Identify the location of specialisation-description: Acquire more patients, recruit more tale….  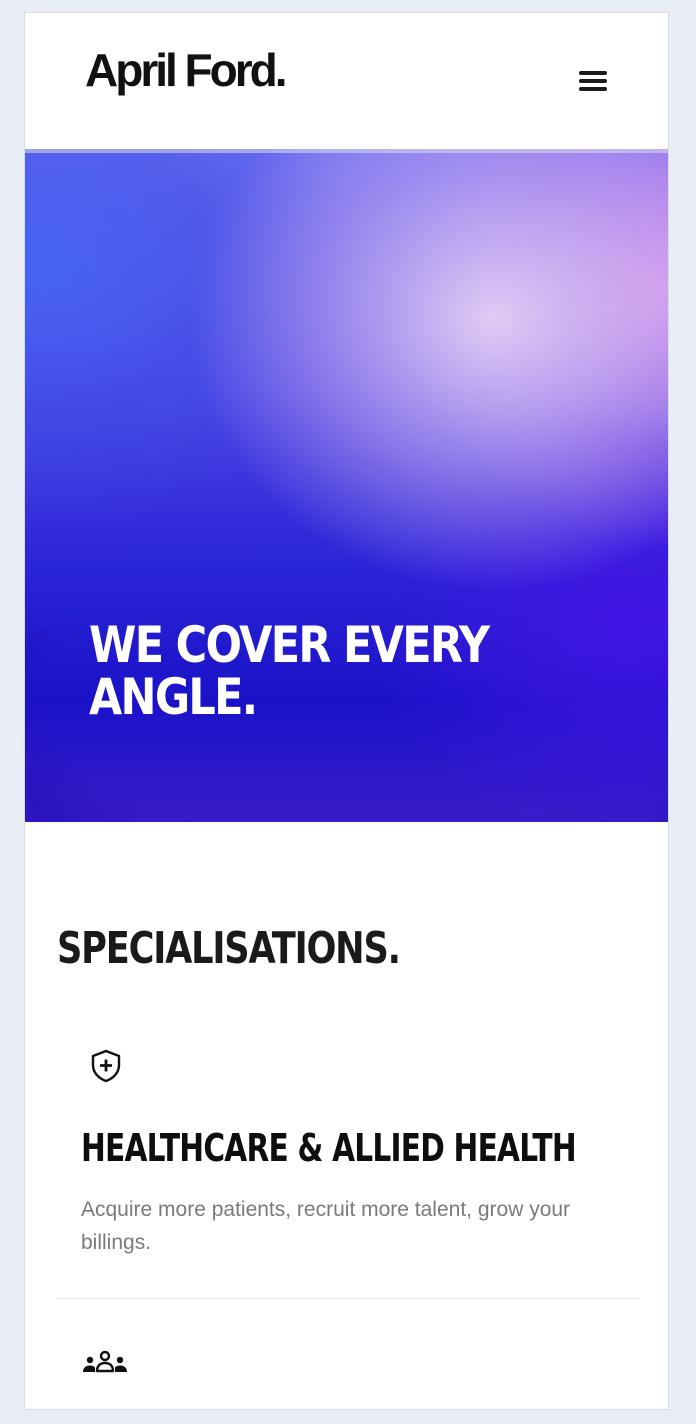
(326, 1226).